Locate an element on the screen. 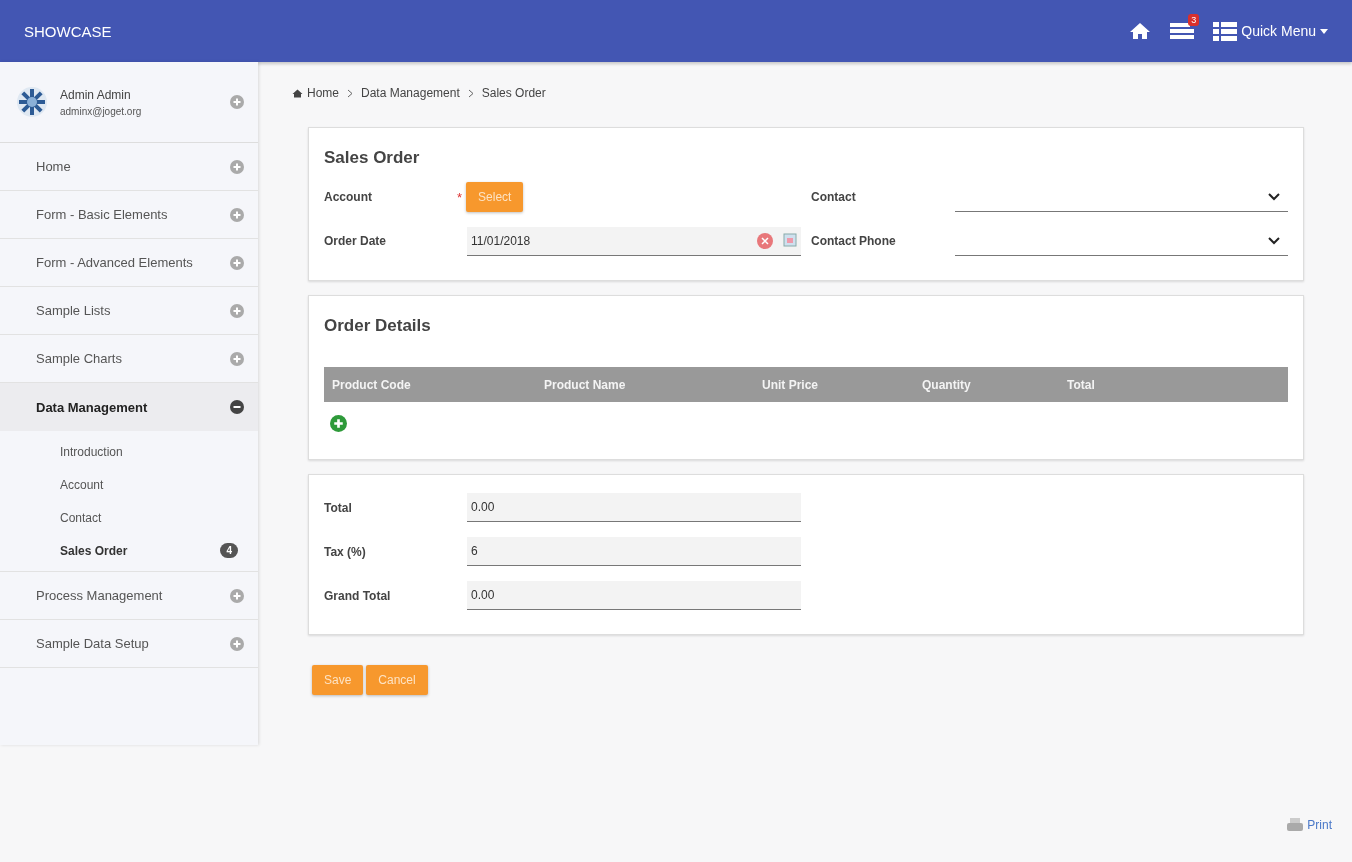 The image size is (1352, 862). sidebar-subitem: Introduction is located at coordinates (129, 451).